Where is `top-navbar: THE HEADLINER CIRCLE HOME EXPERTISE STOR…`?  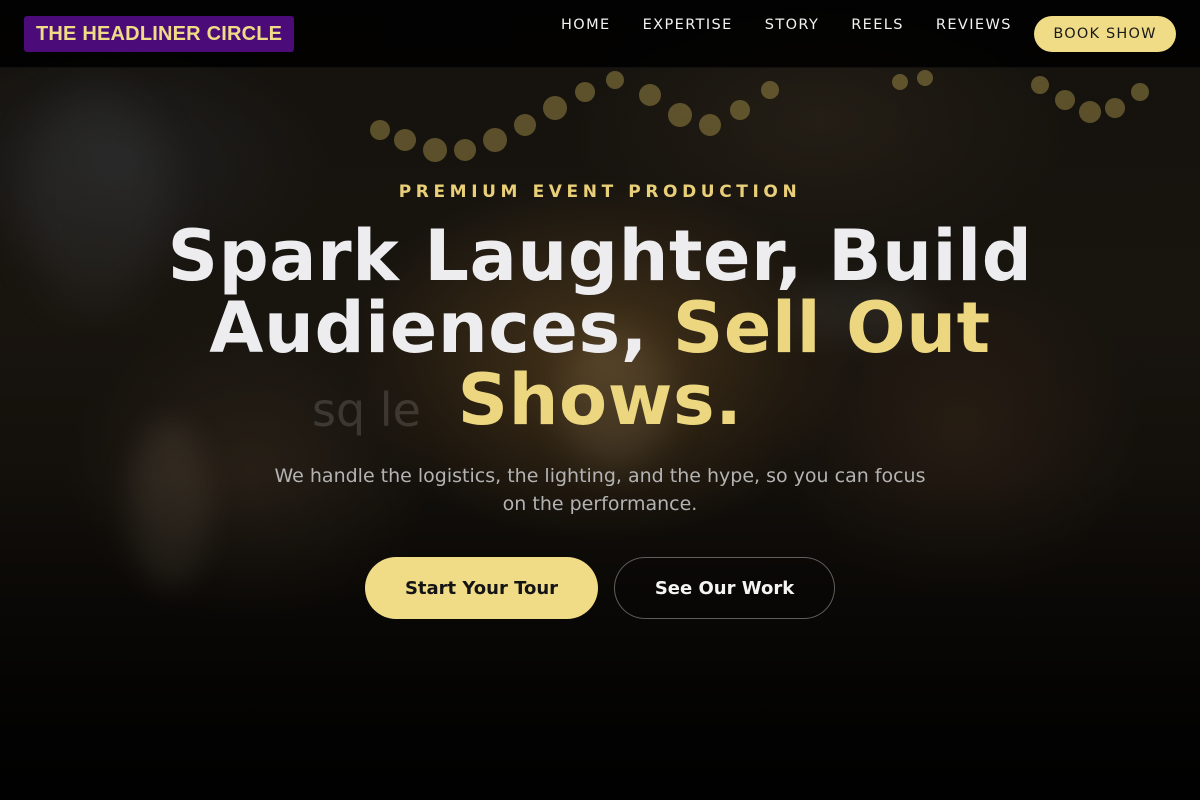
top-navbar: THE HEADLINER CIRCLE HOME EXPERTISE STOR… is located at coordinates (600, 34).